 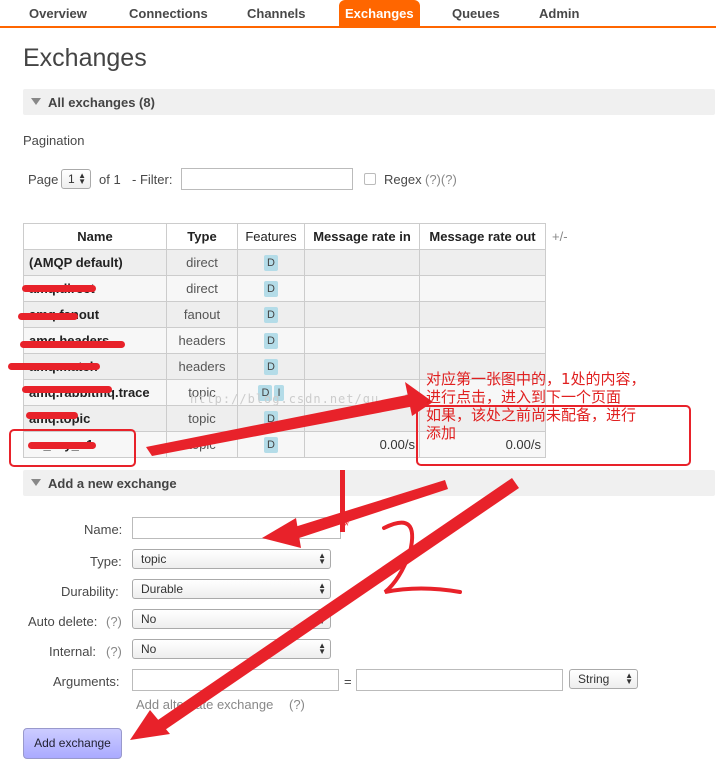 I want to click on arrow-head, so click(x=150, y=725).